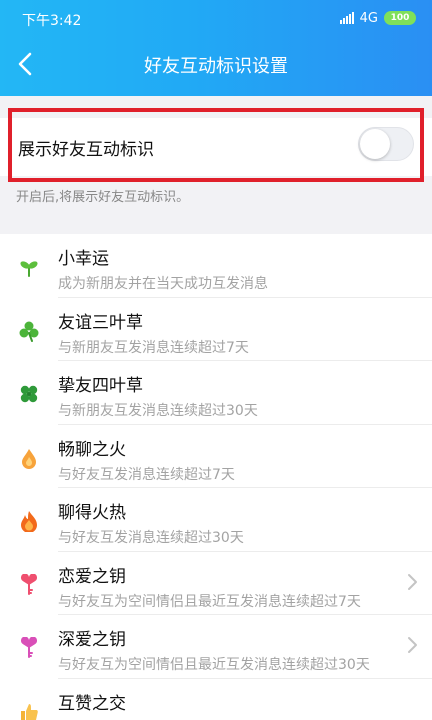 Image resolution: width=432 pixels, height=720 pixels. What do you see at coordinates (29, 521) in the screenshot?
I see `big-flame-icon` at bounding box center [29, 521].